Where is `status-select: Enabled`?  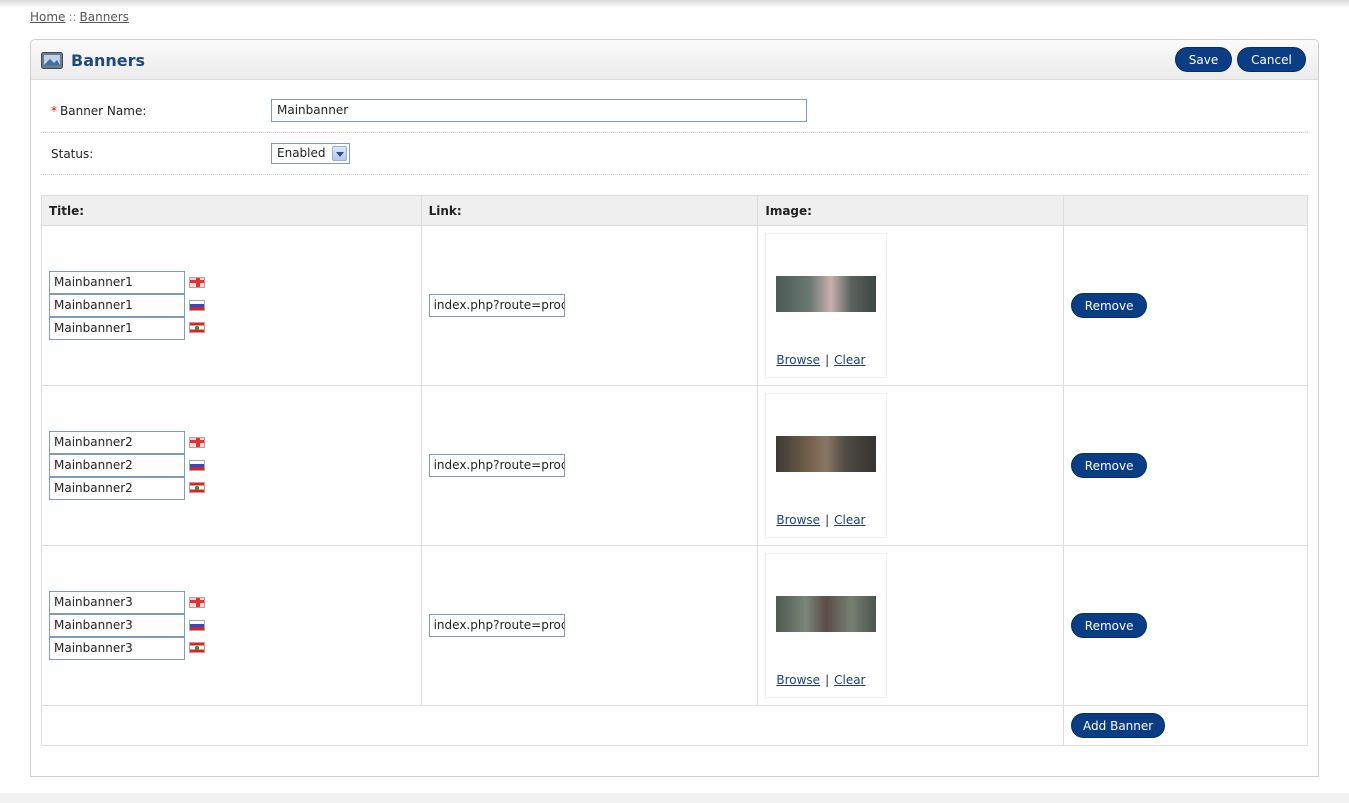 status-select: Enabled is located at coordinates (310, 153).